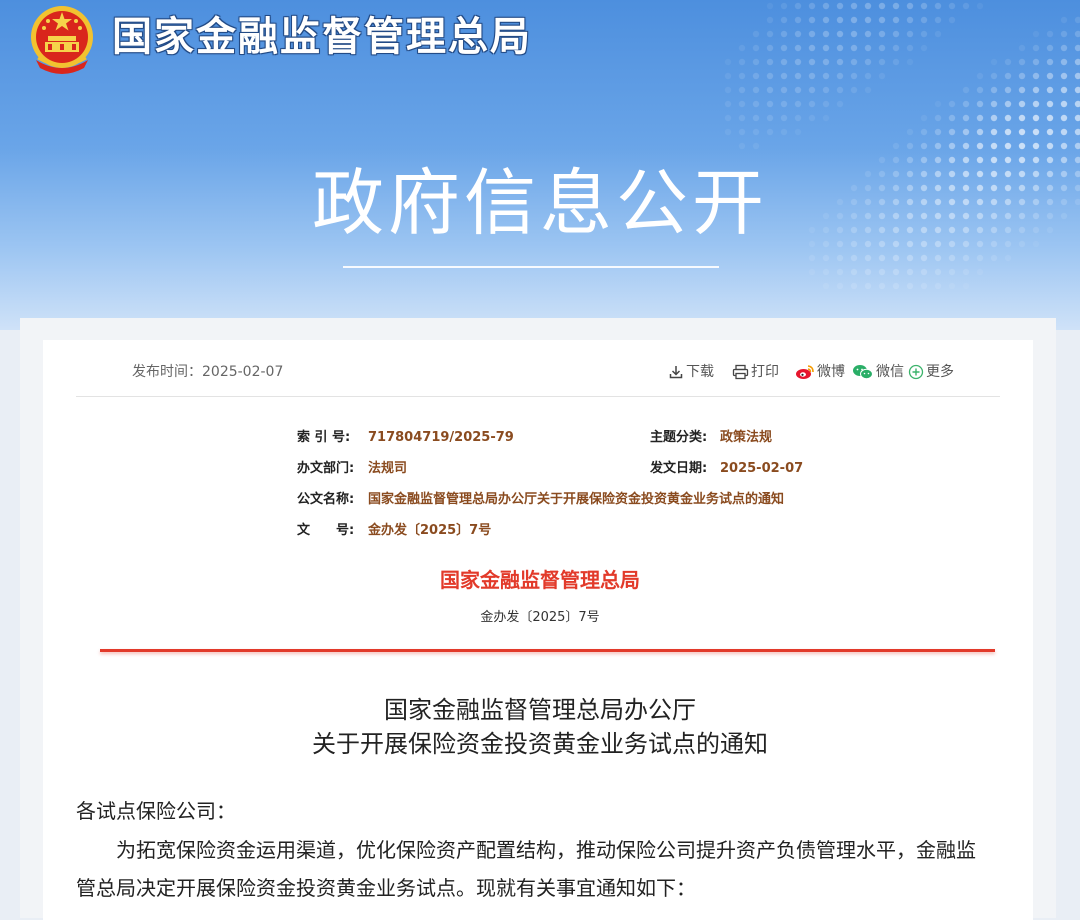 This screenshot has width=1080, height=920. Describe the element at coordinates (62, 40) in the screenshot. I see `national-emblem-logo` at that location.